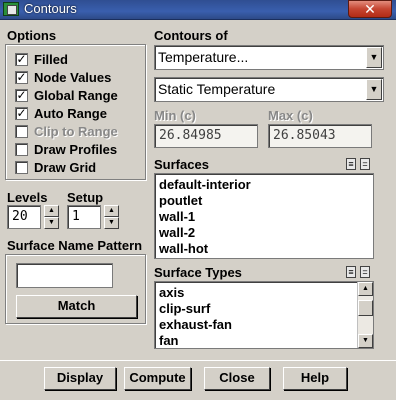 The width and height of the screenshot is (396, 400). I want to click on setup-label: Setup, so click(85, 197).